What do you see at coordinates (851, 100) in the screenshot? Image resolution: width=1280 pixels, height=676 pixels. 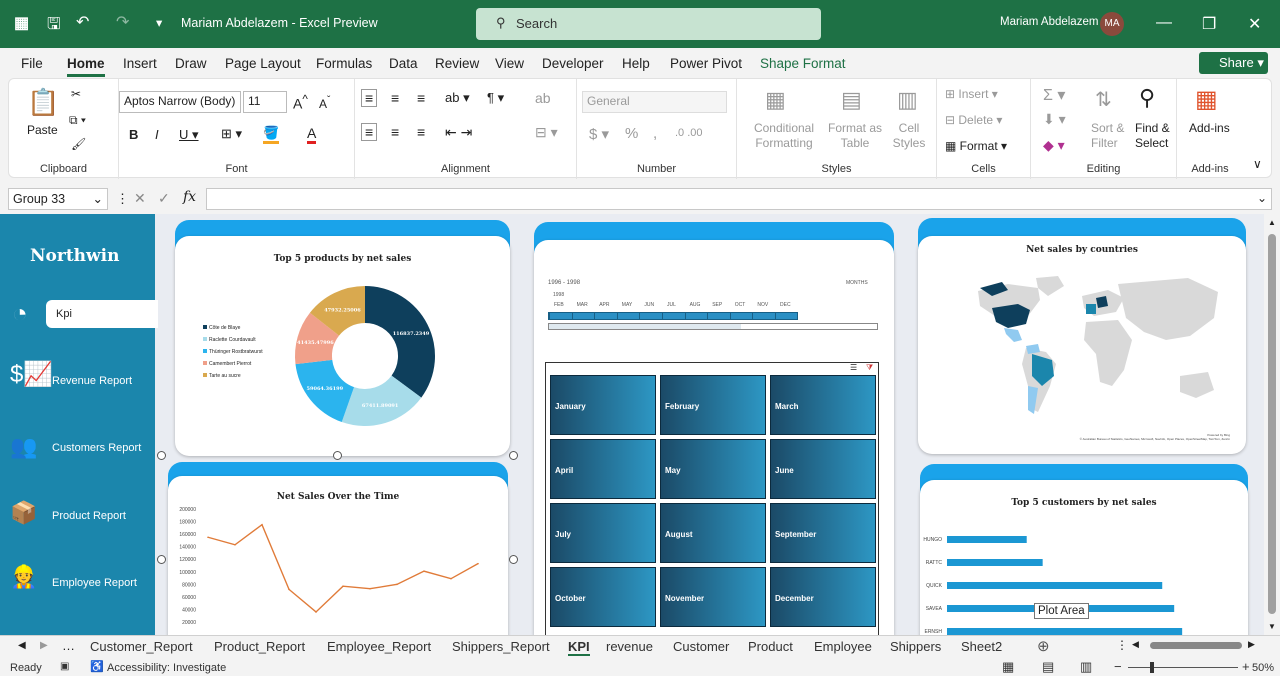 I see `format-table-icon: ▤` at bounding box center [851, 100].